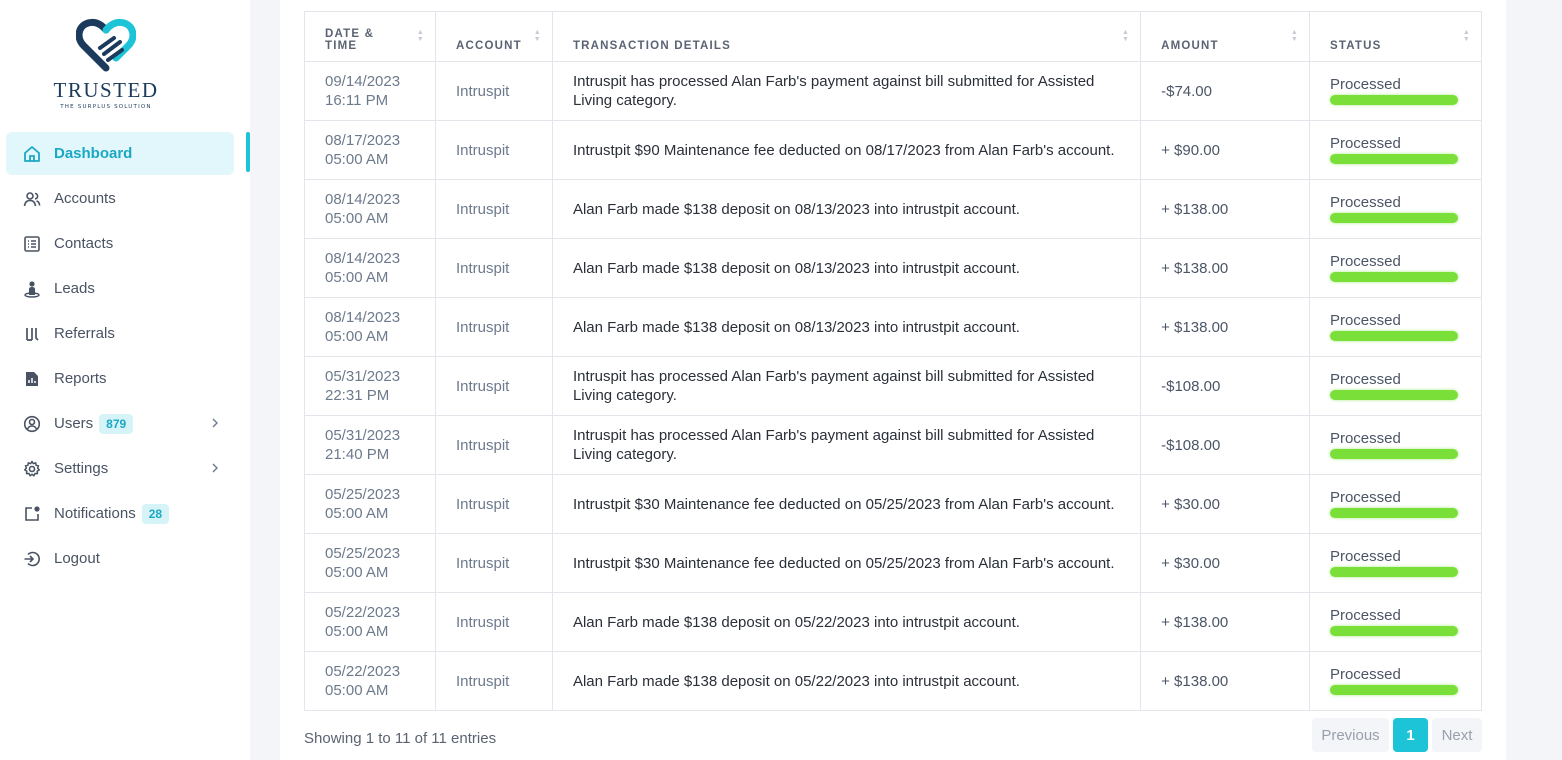  I want to click on sidebar-item-reports: Reports, so click(120, 378).